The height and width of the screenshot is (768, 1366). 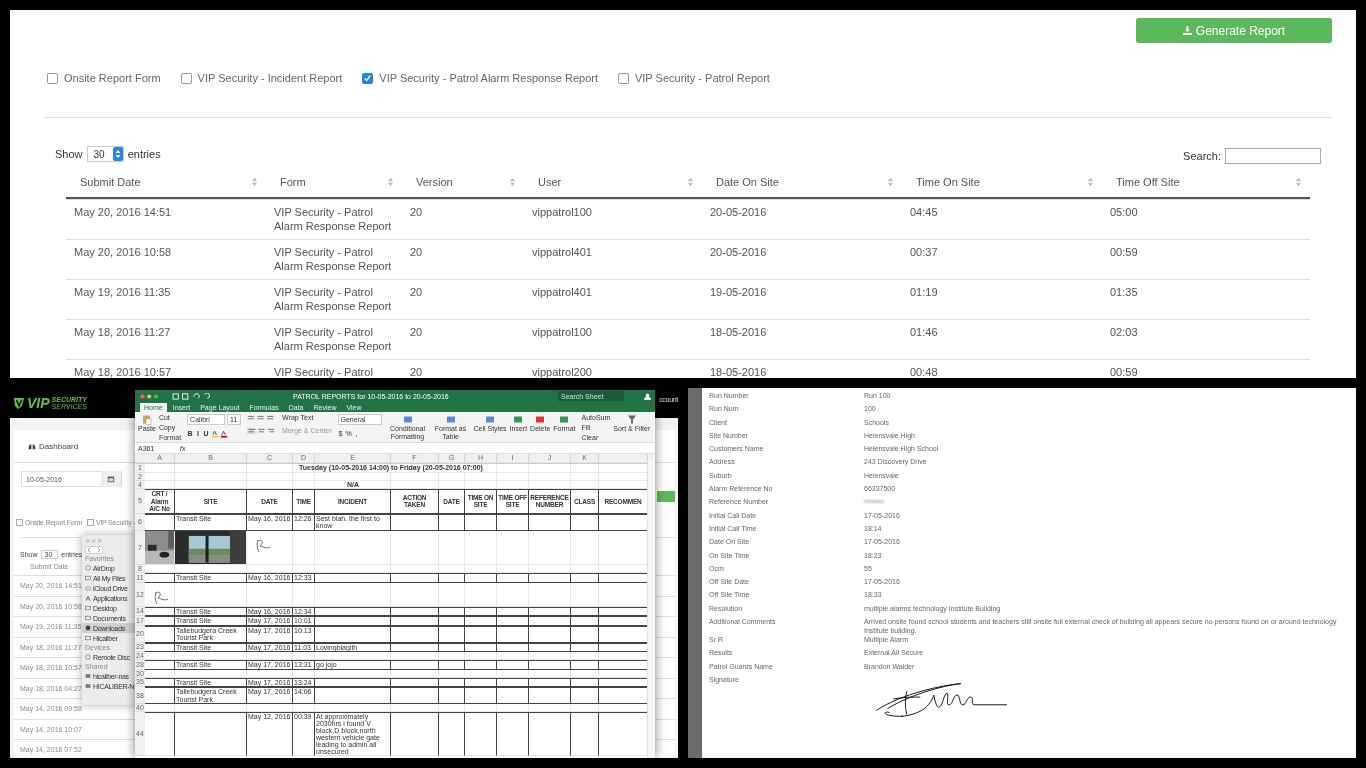 I want to click on checkbox-label: VIP Security - Patrol Alarm Response Report, so click(x=488, y=78).